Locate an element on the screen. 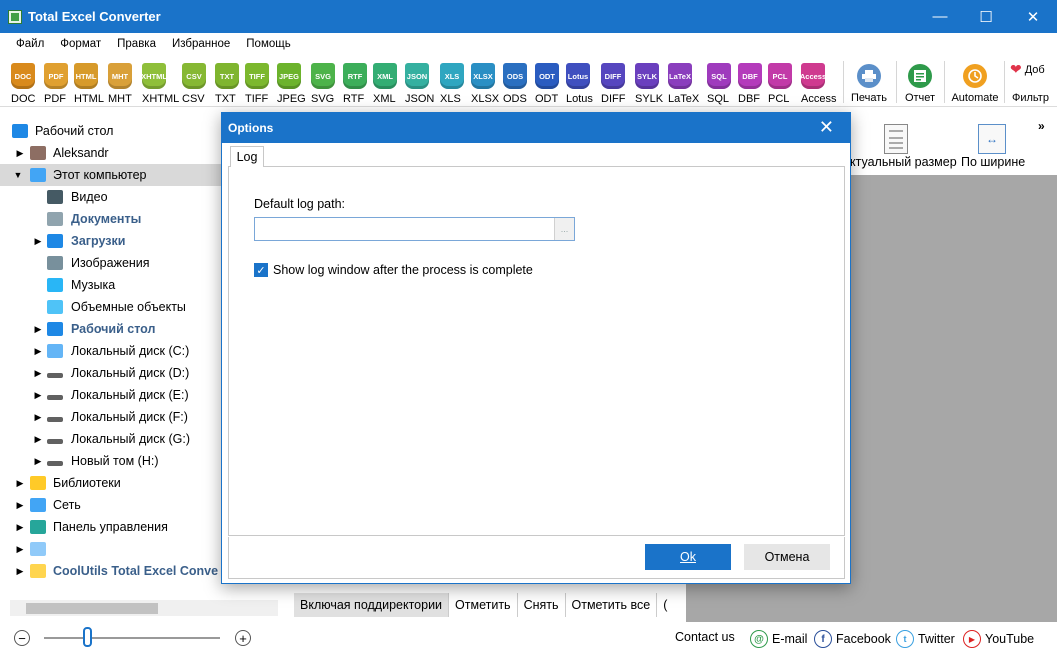 This screenshot has height=659, width=1057. check-button: Отметить is located at coordinates (483, 605).